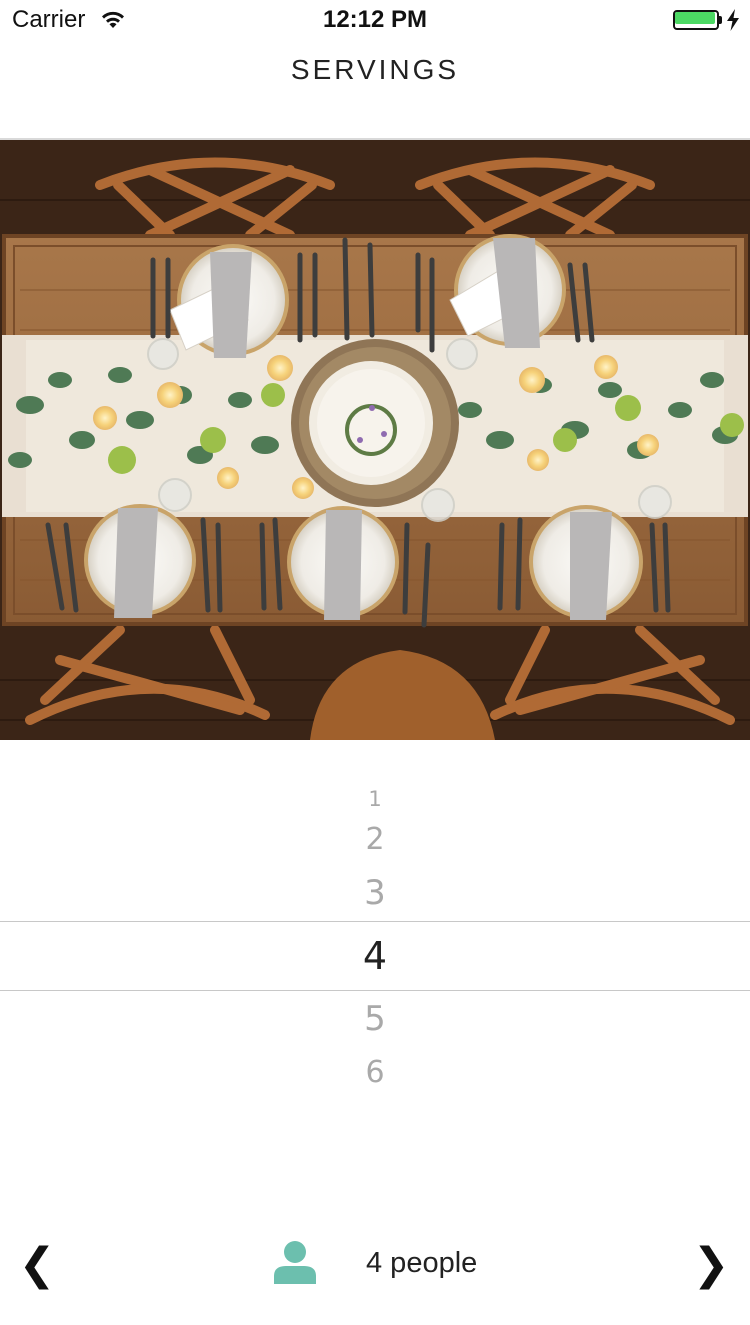 The image size is (750, 1325). What do you see at coordinates (375, 893) in the screenshot?
I see `picker-option-3: 3` at bounding box center [375, 893].